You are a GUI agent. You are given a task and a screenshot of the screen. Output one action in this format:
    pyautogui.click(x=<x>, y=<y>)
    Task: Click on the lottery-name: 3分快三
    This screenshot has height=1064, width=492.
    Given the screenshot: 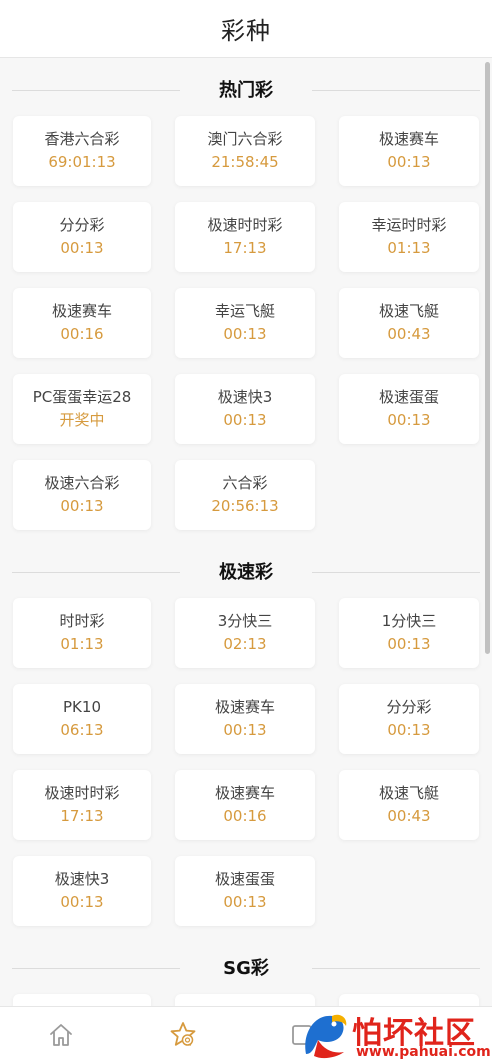 What is the action you would take?
    pyautogui.click(x=245, y=621)
    